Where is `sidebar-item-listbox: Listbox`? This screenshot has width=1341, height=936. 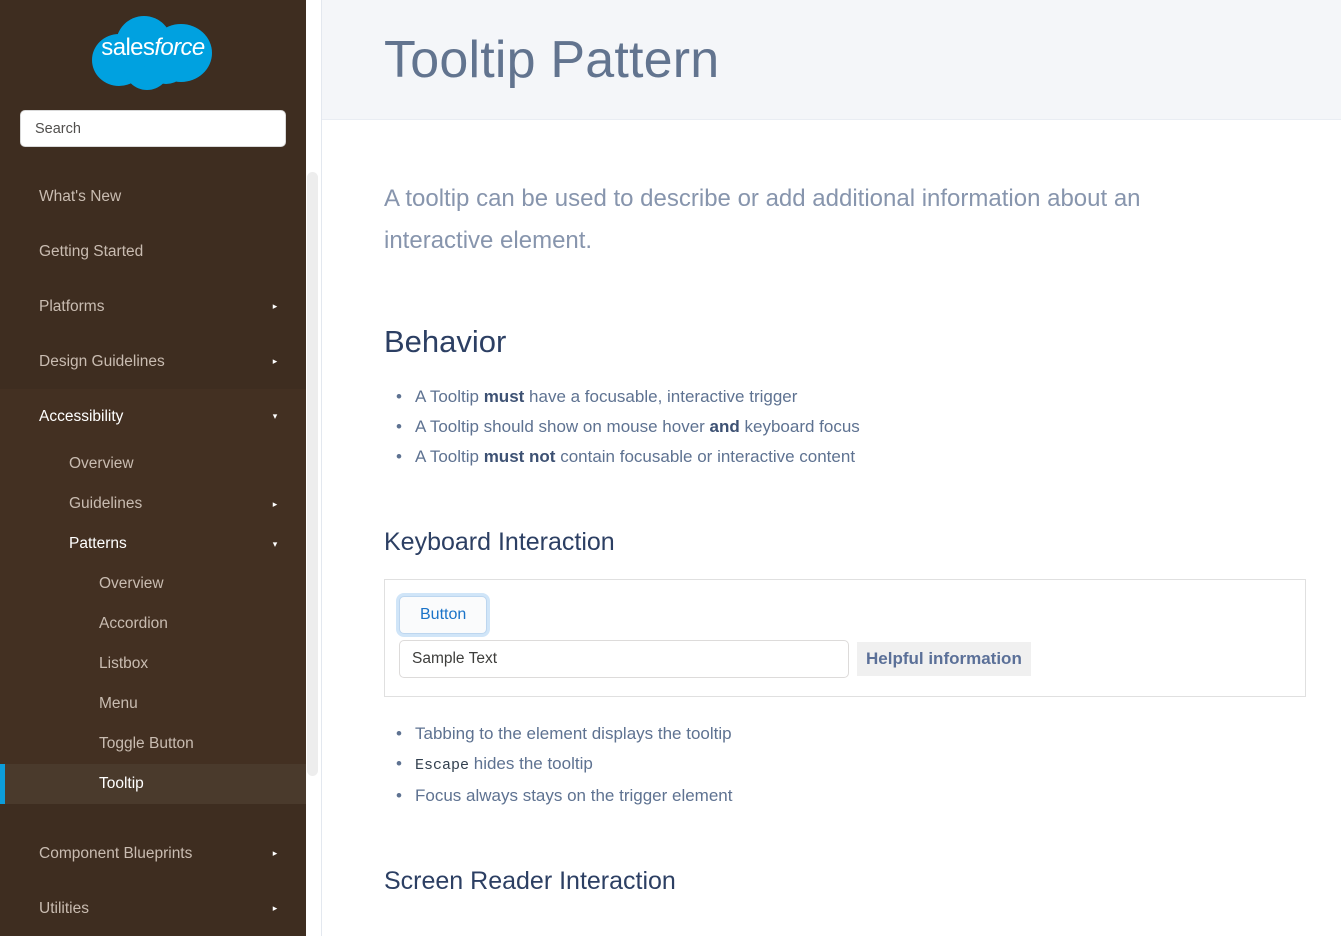 sidebar-item-listbox: Listbox is located at coordinates (153, 664).